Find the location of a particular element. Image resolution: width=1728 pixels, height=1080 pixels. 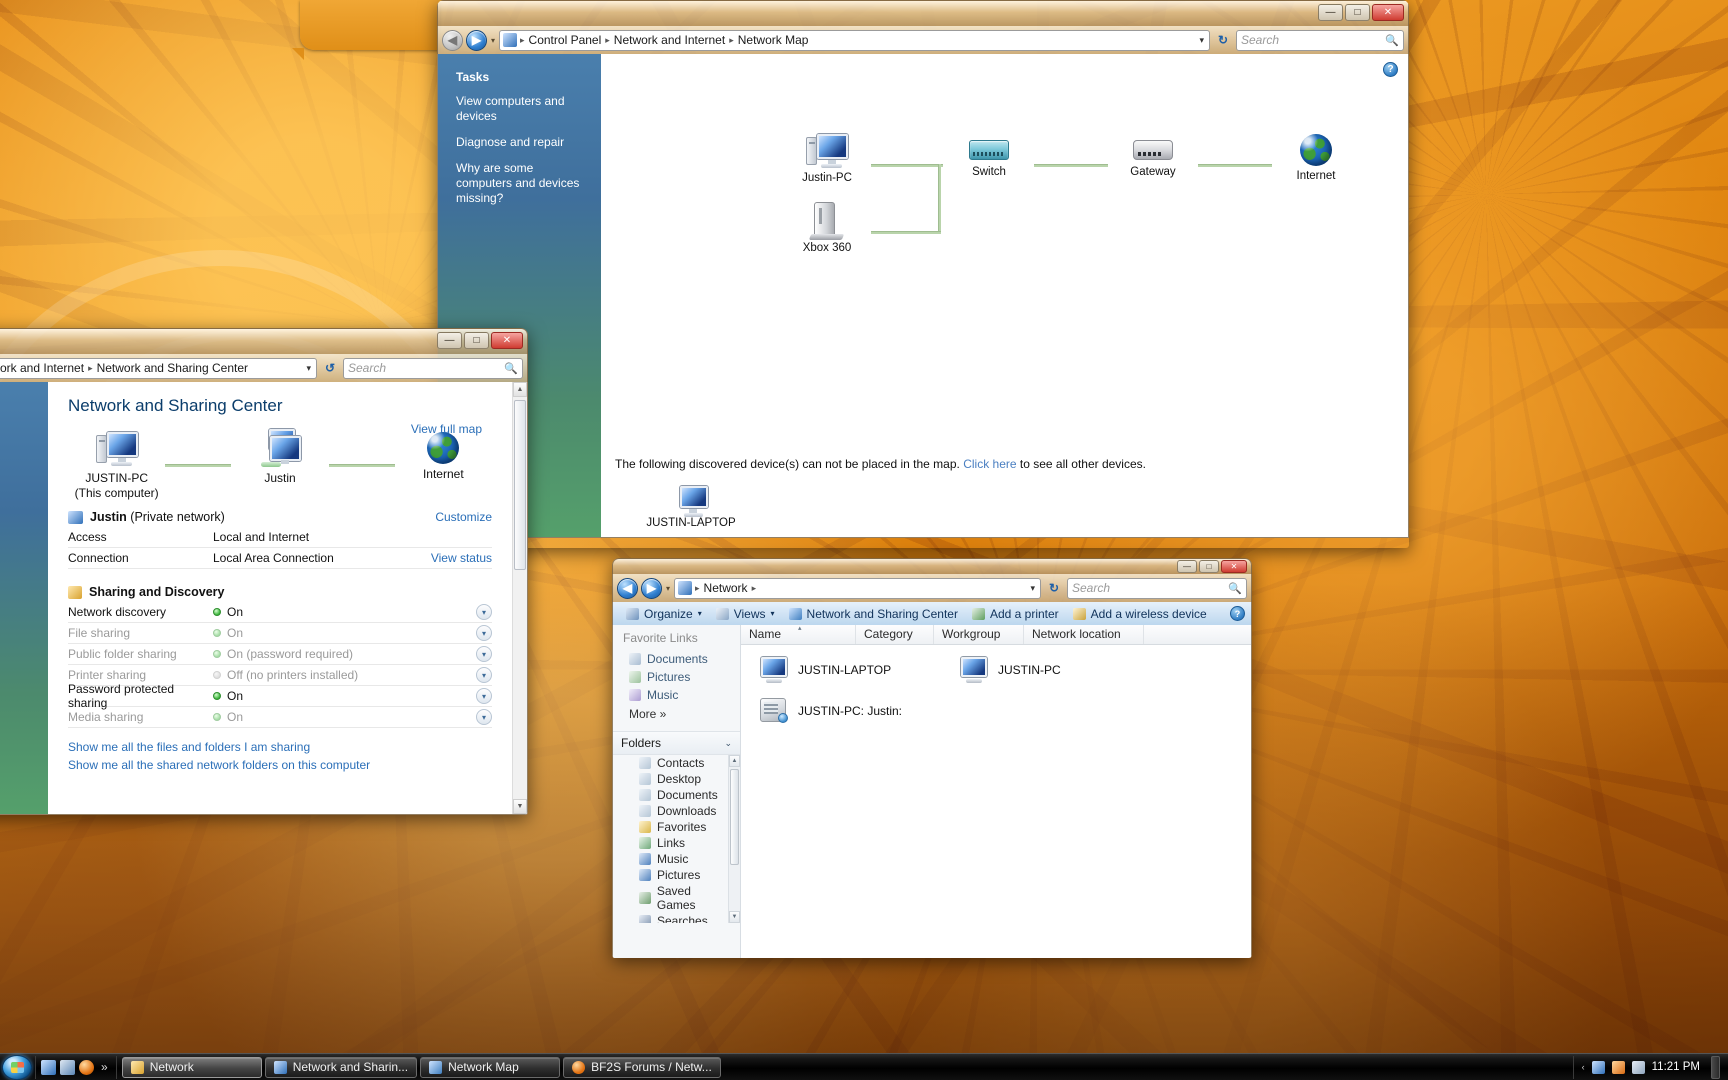

sharing-row-password-protected: Password protected sharing On ▾ is located at coordinates (280, 696).